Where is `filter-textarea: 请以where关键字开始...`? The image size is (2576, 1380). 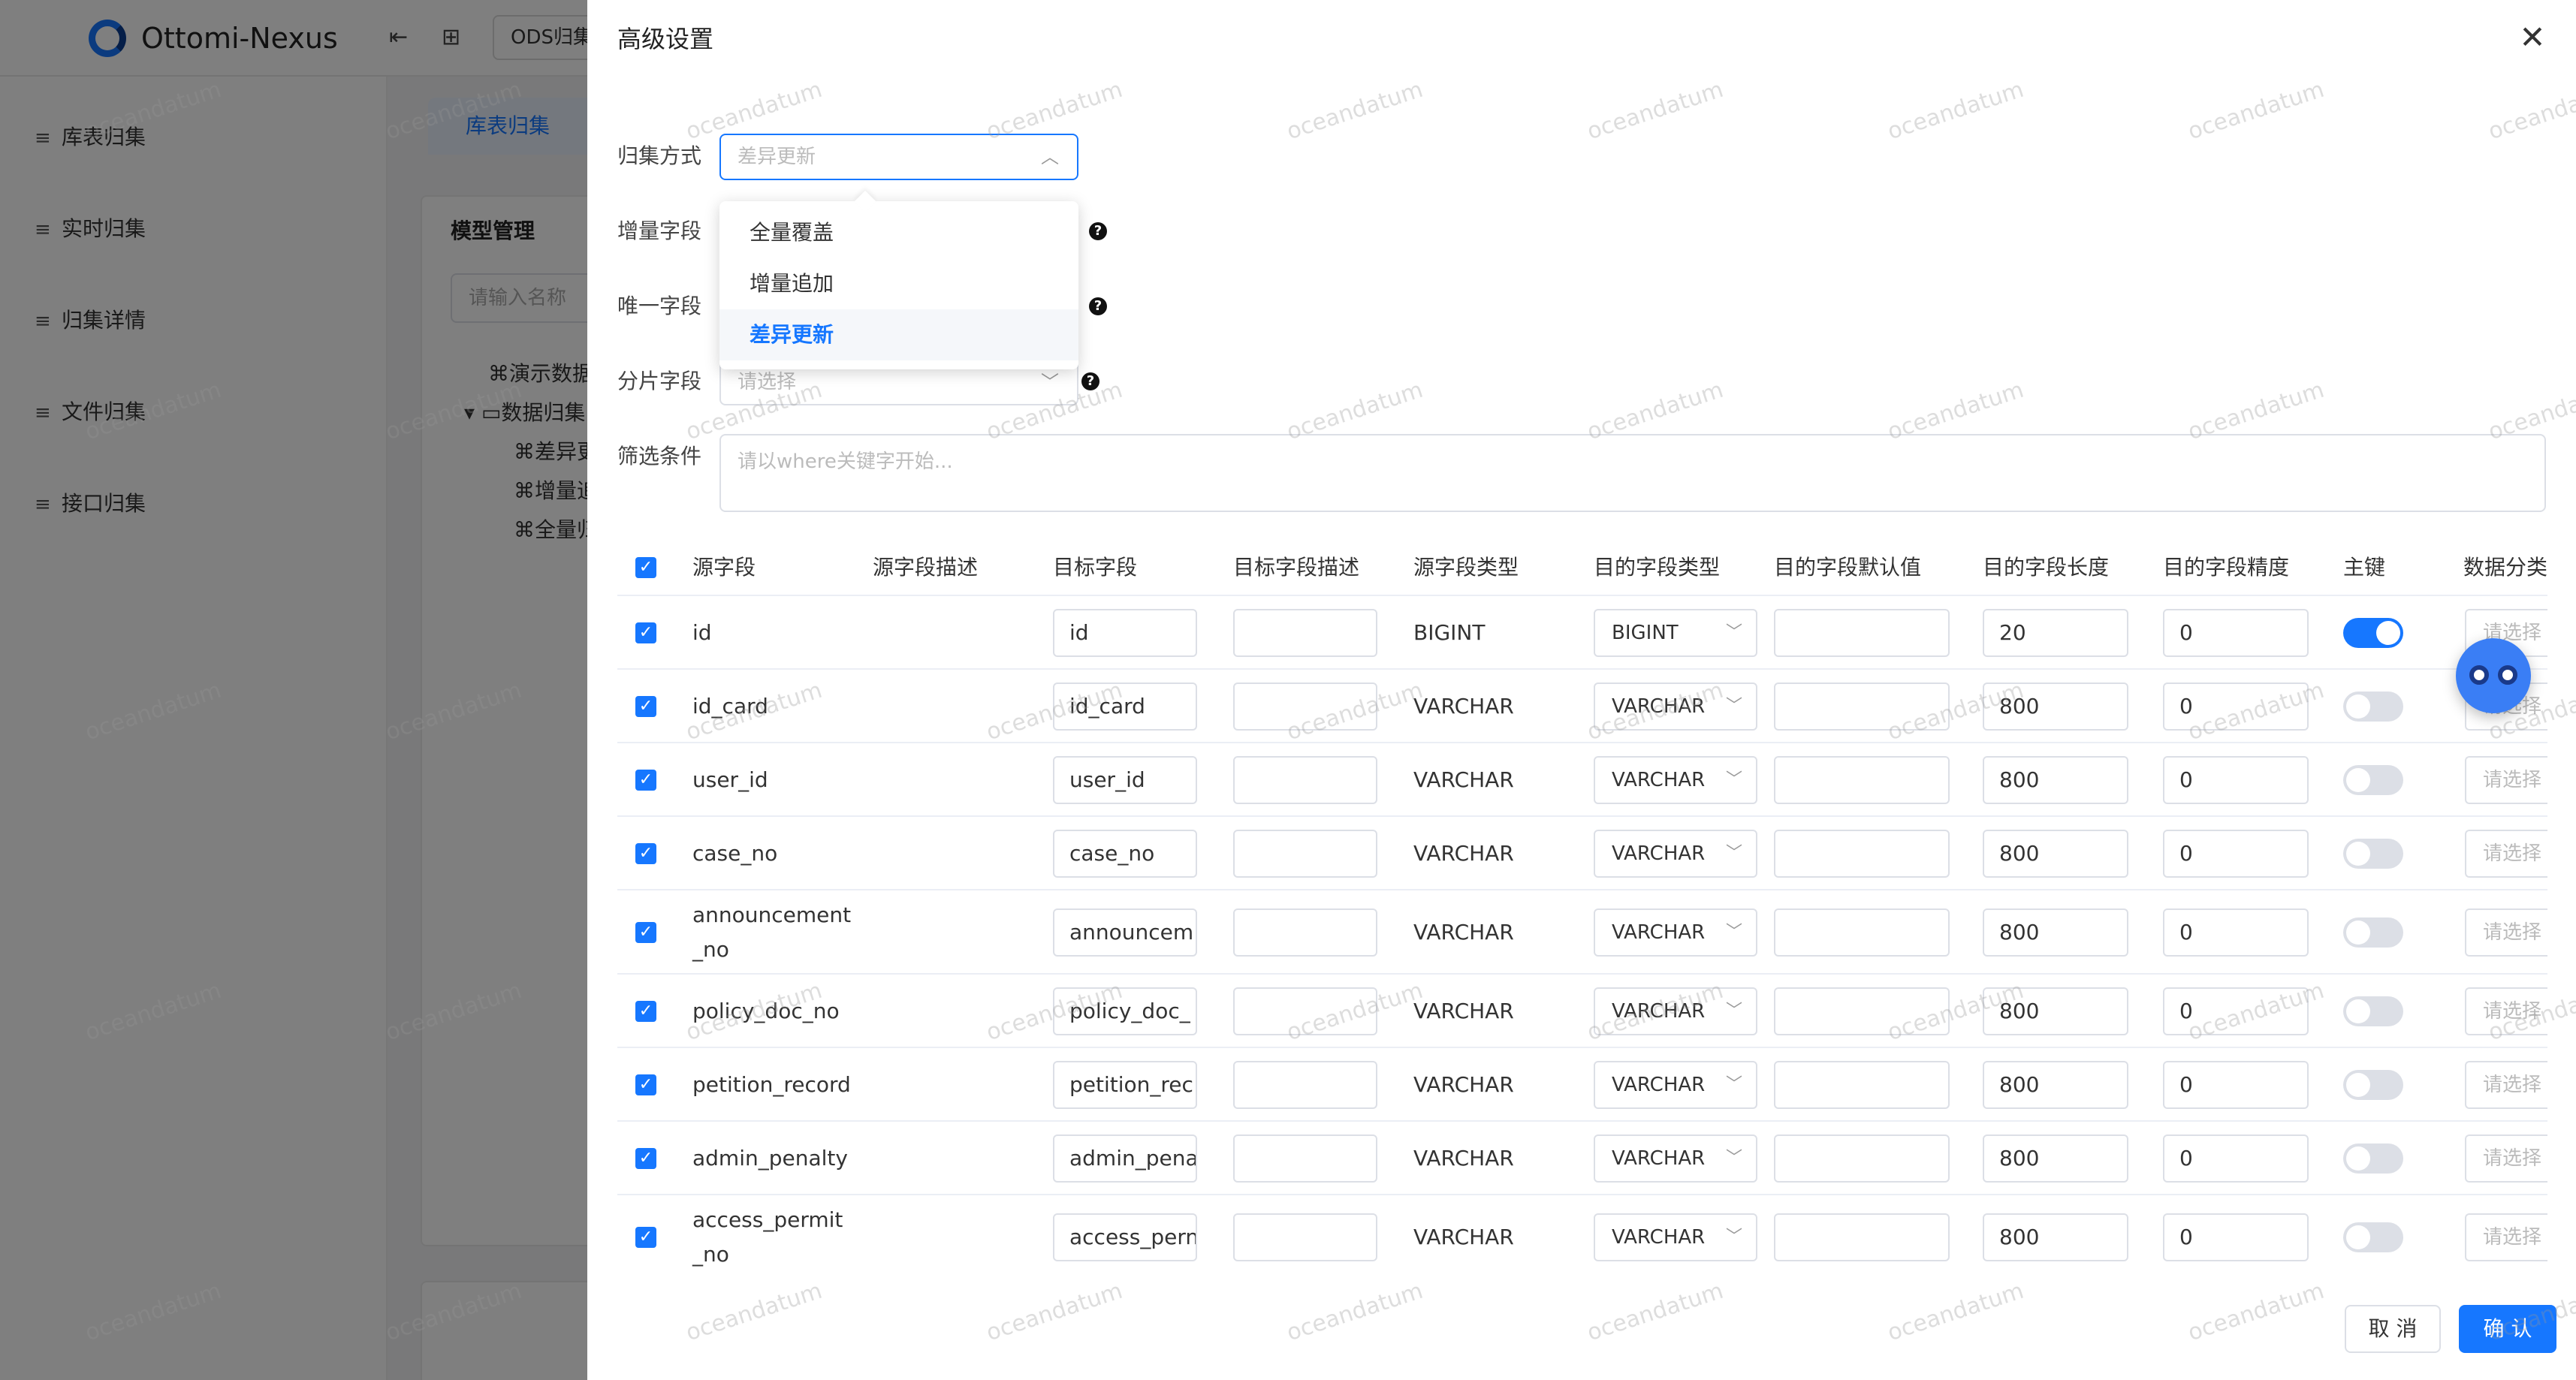 filter-textarea: 请以where关键字开始... is located at coordinates (1633, 473).